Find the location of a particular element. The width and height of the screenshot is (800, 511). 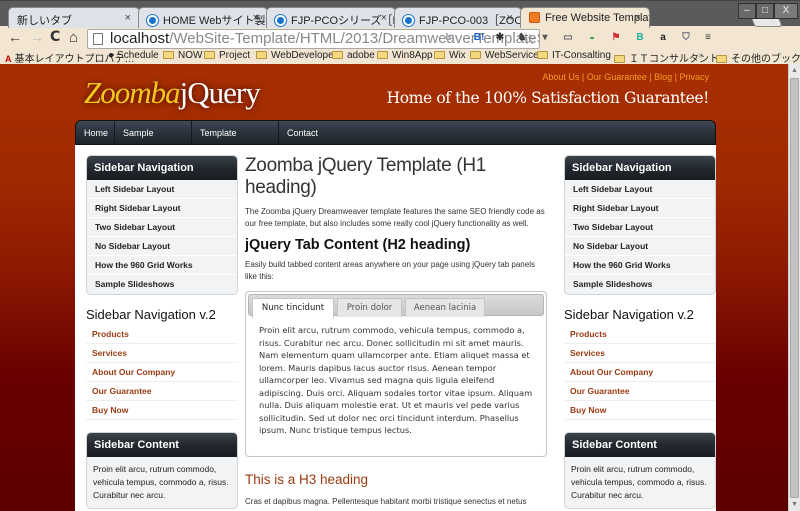

bookmark-item: adobe is located at coordinates (353, 55).